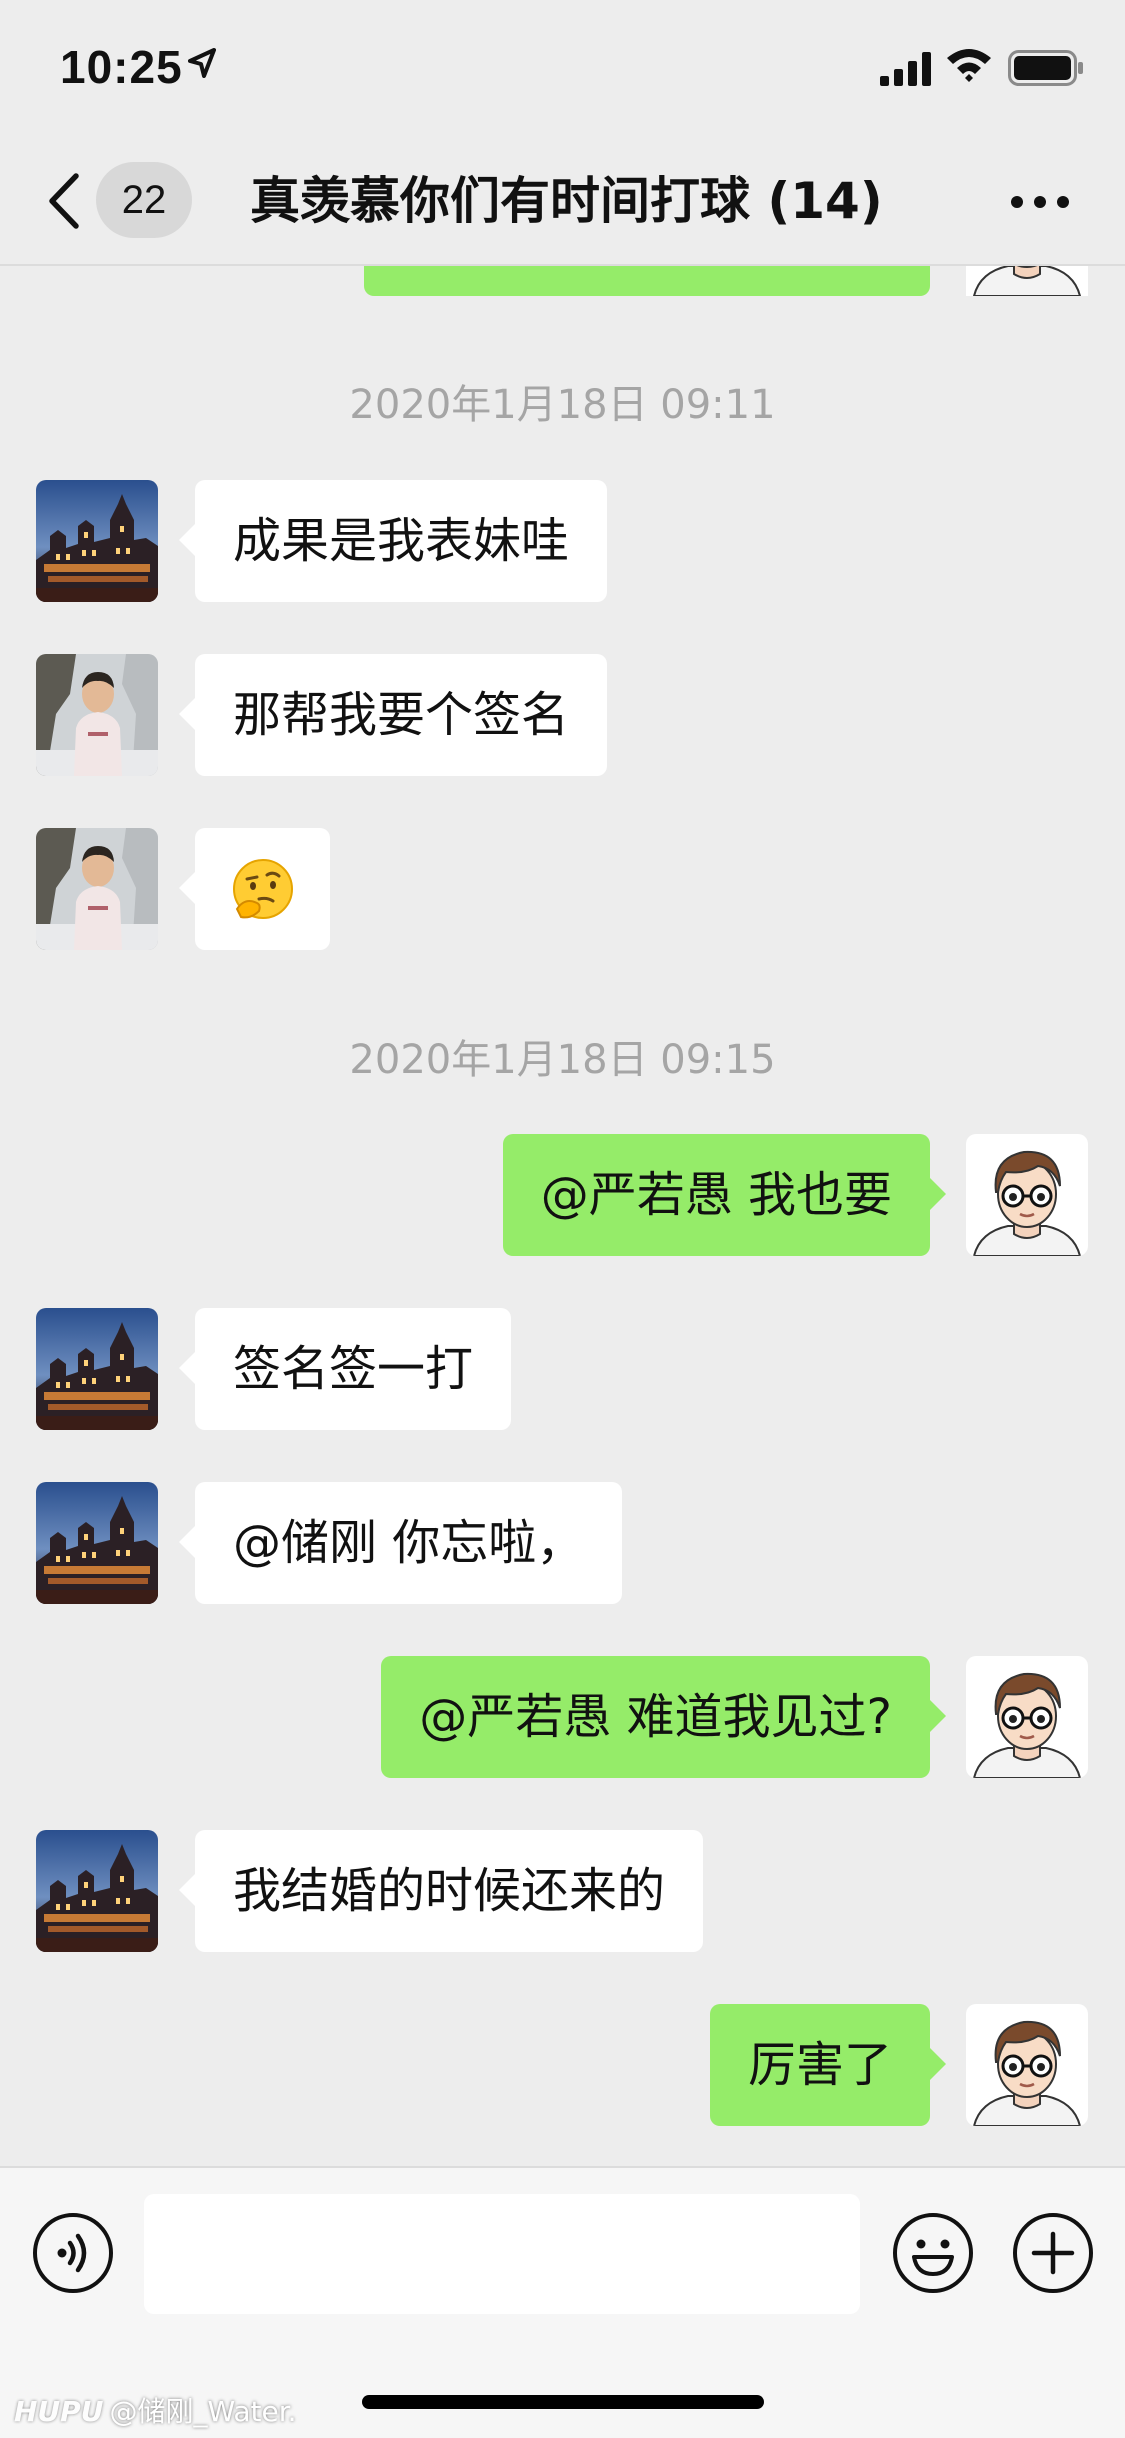  I want to click on message-bubble-left, so click(254, 889).